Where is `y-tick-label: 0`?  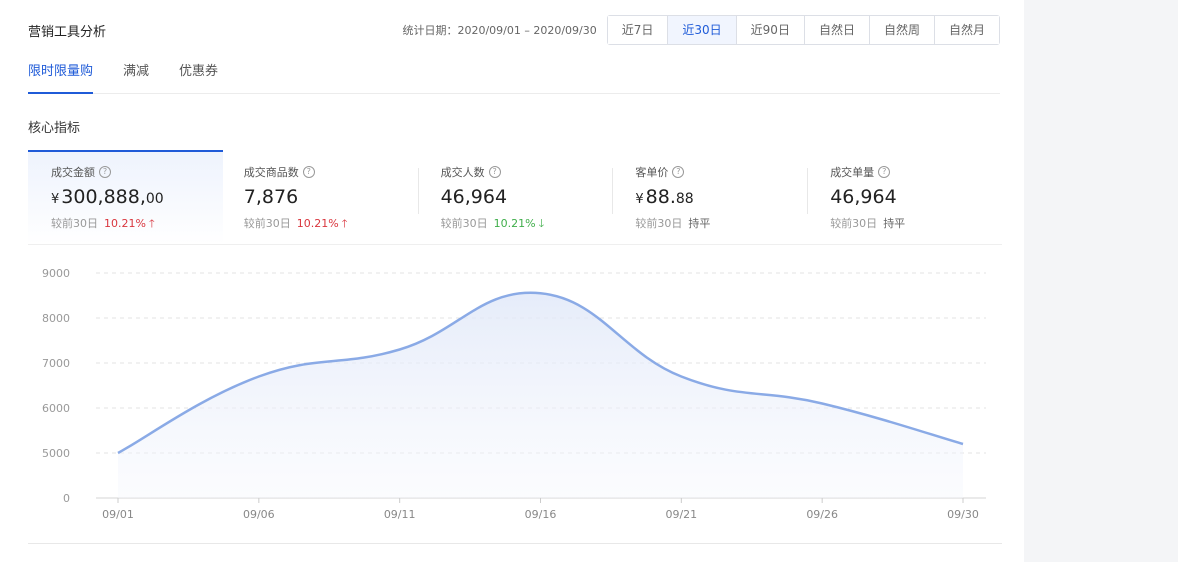
y-tick-label: 0 is located at coordinates (66, 498).